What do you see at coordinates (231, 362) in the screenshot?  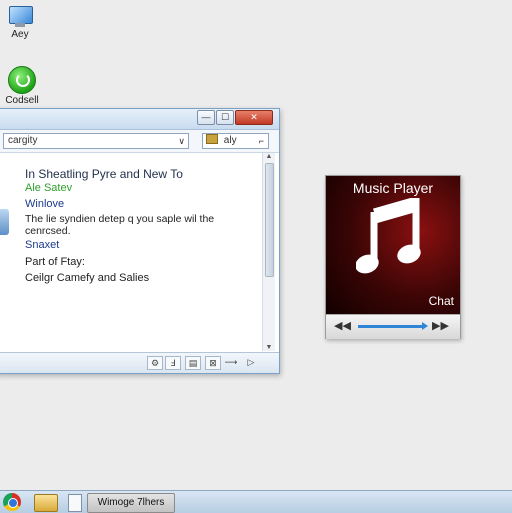 I see `arrow-right-icon: ⟶` at bounding box center [231, 362].